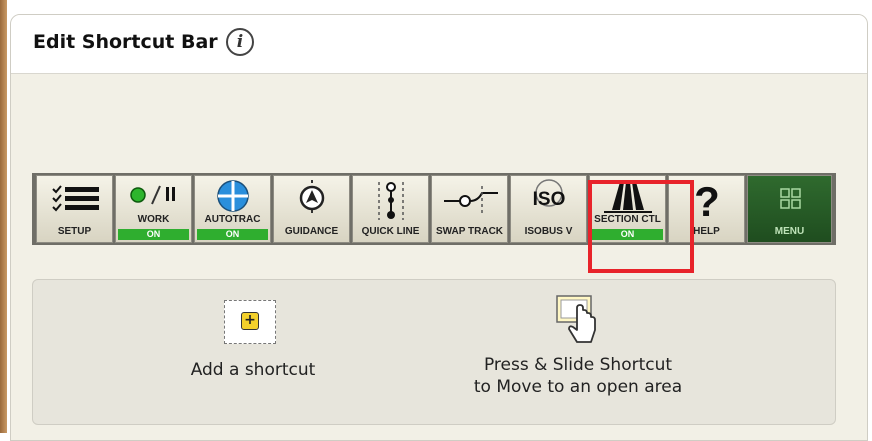 The width and height of the screenshot is (872, 441). I want to click on shortcut-label: WORK, so click(153, 219).